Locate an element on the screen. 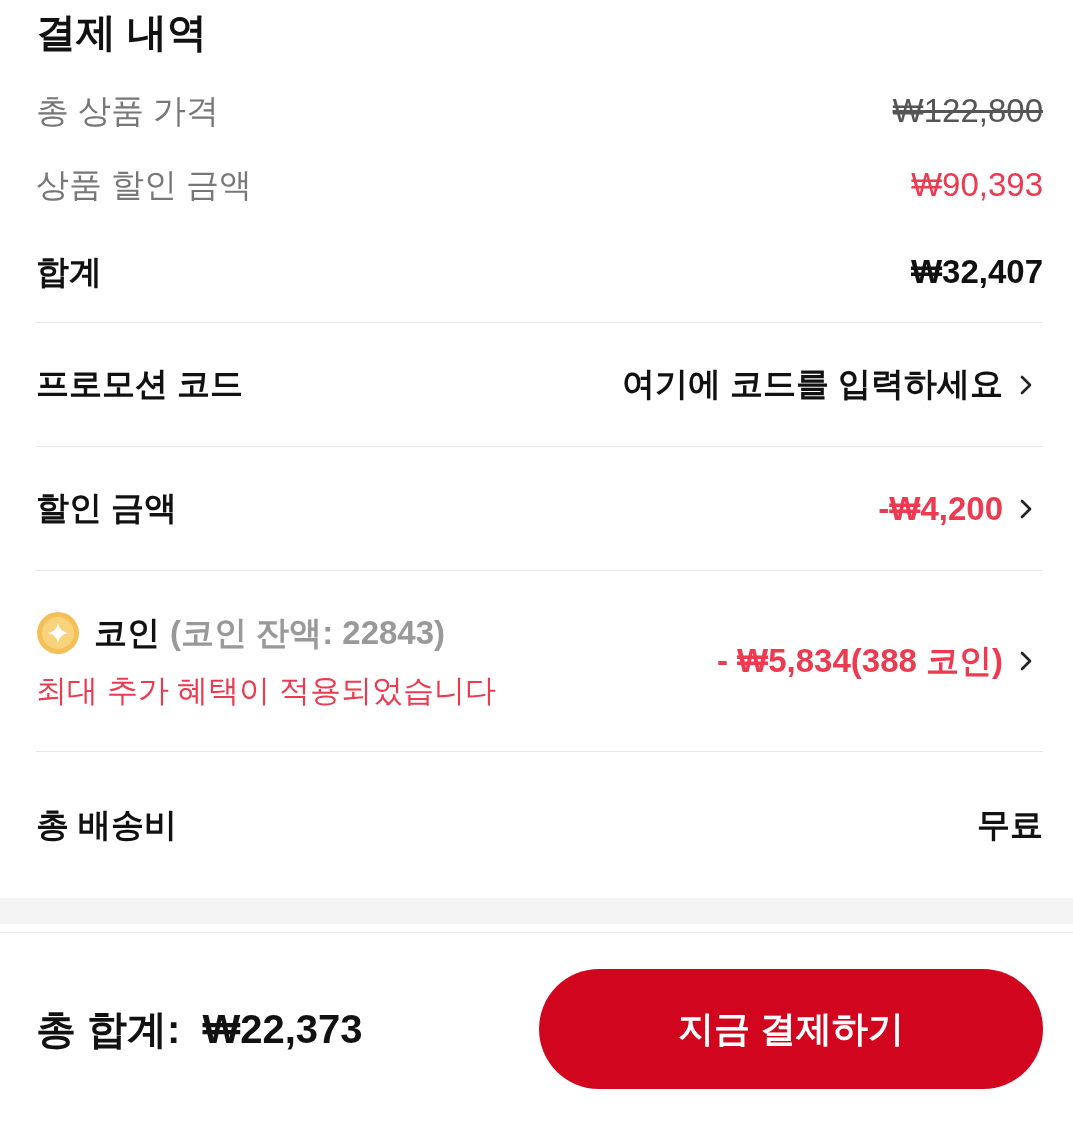  summary-value: ₩122,800 is located at coordinates (967, 111).